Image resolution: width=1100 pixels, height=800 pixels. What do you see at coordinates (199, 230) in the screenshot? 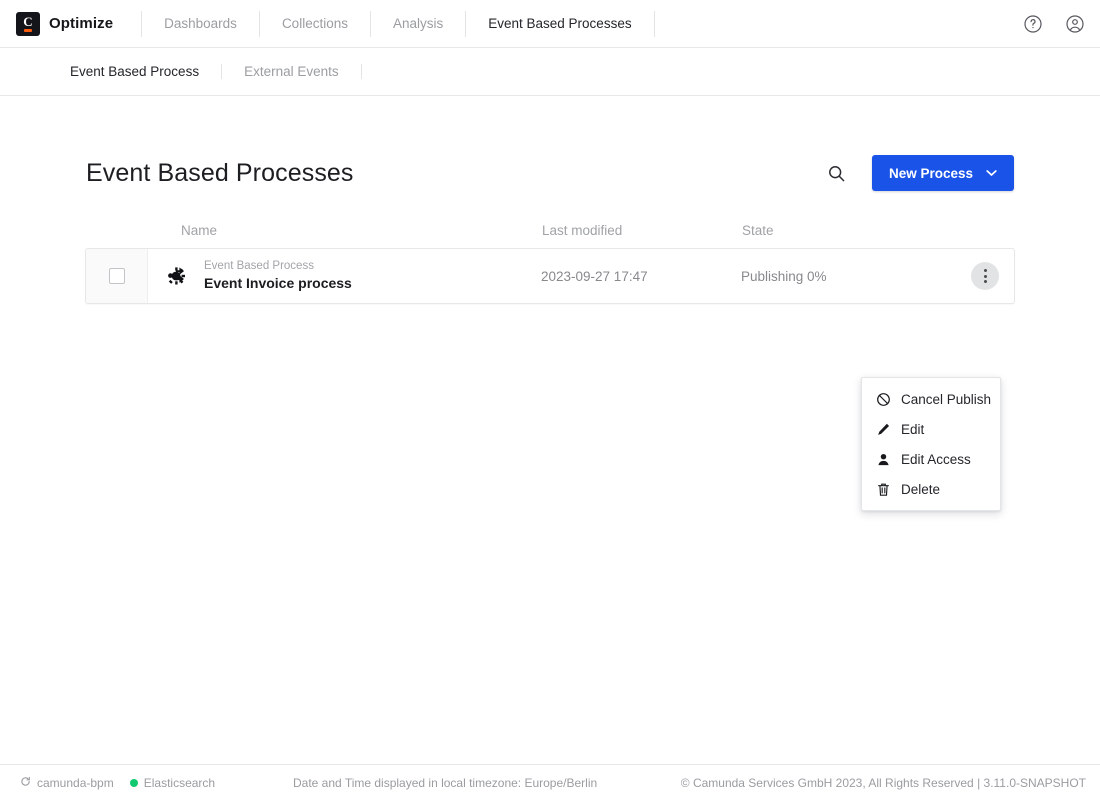
I see `table-header-name: Name` at bounding box center [199, 230].